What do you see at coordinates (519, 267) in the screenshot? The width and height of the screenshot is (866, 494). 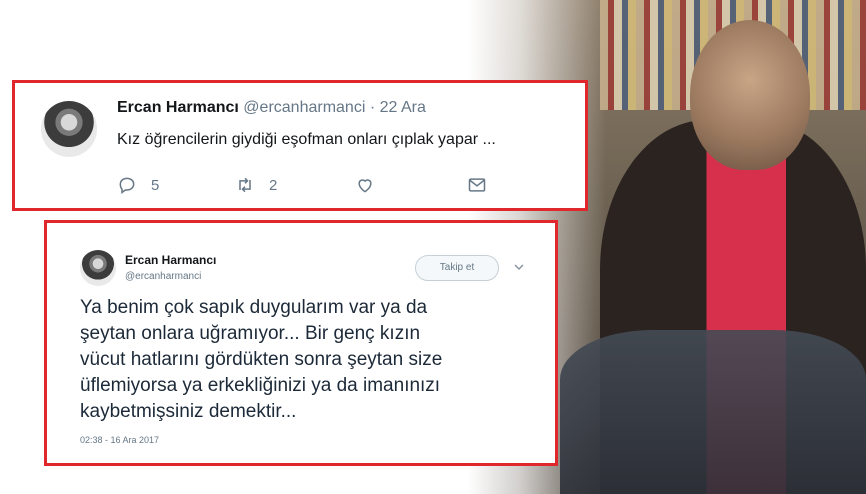 I see `chevron-down-icon` at bounding box center [519, 267].